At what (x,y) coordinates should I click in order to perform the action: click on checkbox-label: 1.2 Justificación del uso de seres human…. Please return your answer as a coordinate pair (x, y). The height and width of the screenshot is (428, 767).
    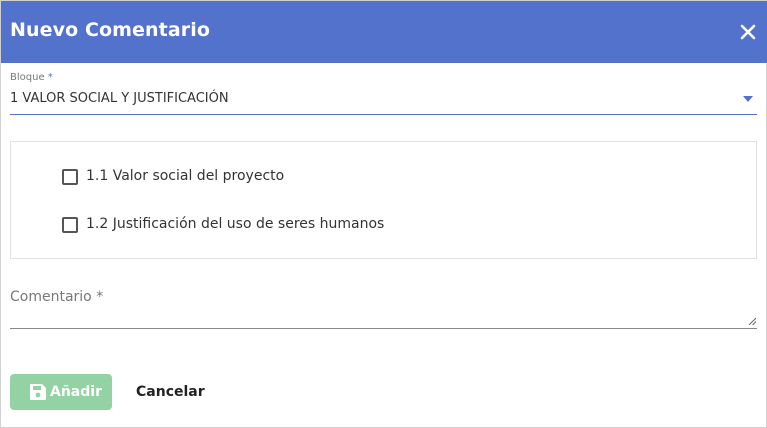
    Looking at the image, I should click on (235, 224).